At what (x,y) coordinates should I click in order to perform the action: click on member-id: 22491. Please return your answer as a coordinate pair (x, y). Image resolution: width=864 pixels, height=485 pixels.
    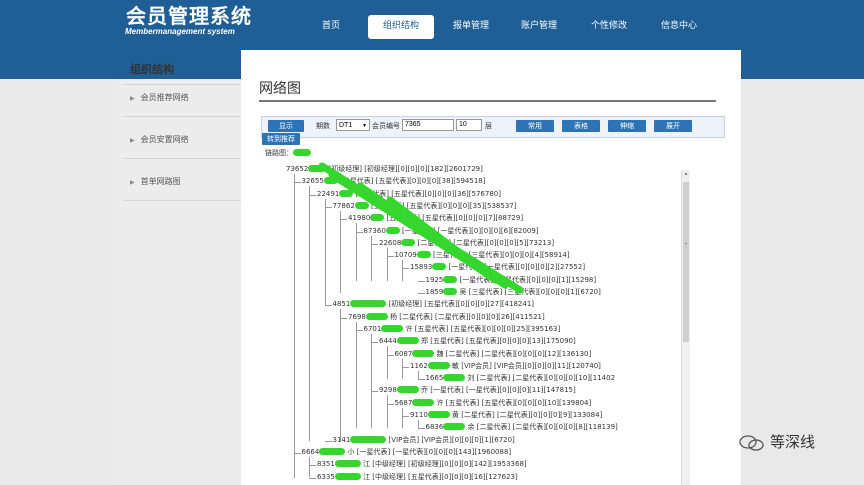
    Looking at the image, I should click on (328, 193).